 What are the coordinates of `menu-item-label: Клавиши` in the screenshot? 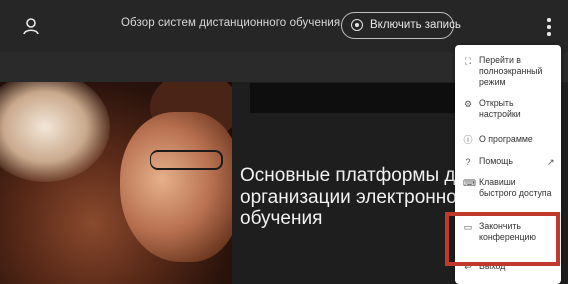 It's located at (497, 182).